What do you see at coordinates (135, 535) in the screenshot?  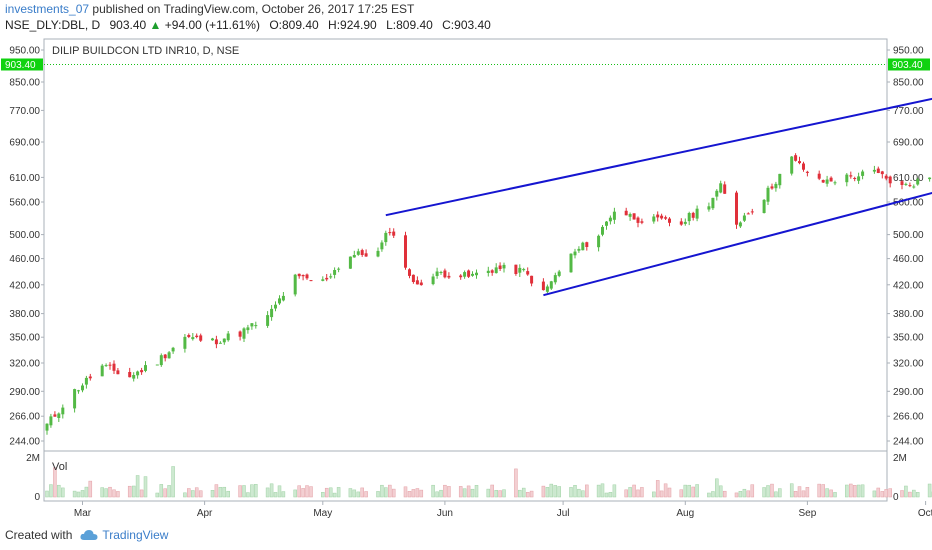 I see `tradingview-link: TradingView` at bounding box center [135, 535].